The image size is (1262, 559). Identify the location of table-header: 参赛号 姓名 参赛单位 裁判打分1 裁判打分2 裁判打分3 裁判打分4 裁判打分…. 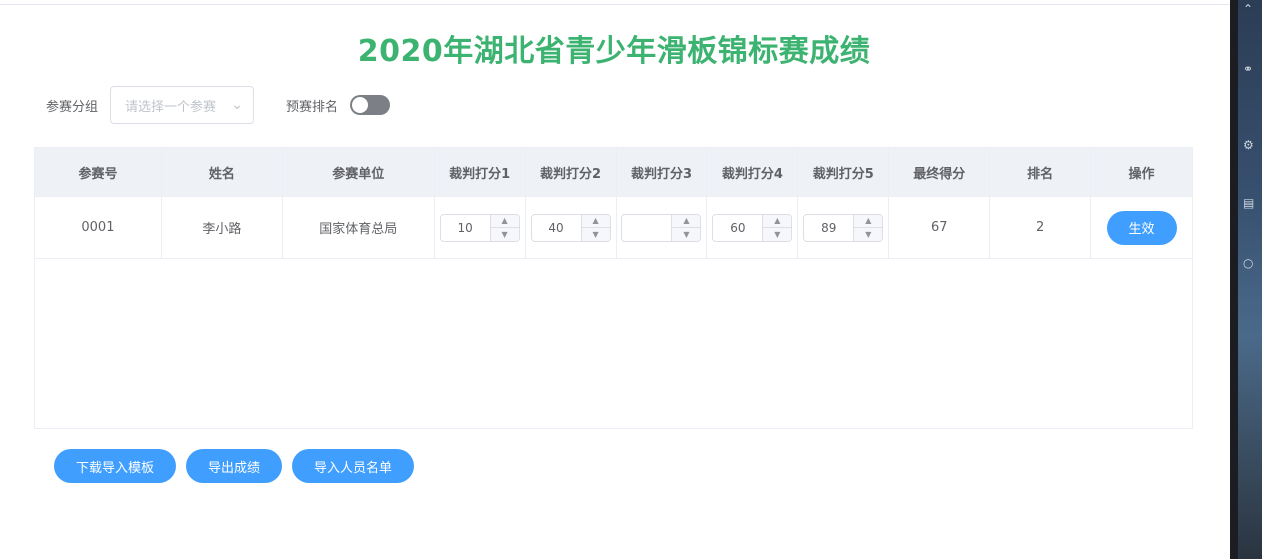
(613, 172).